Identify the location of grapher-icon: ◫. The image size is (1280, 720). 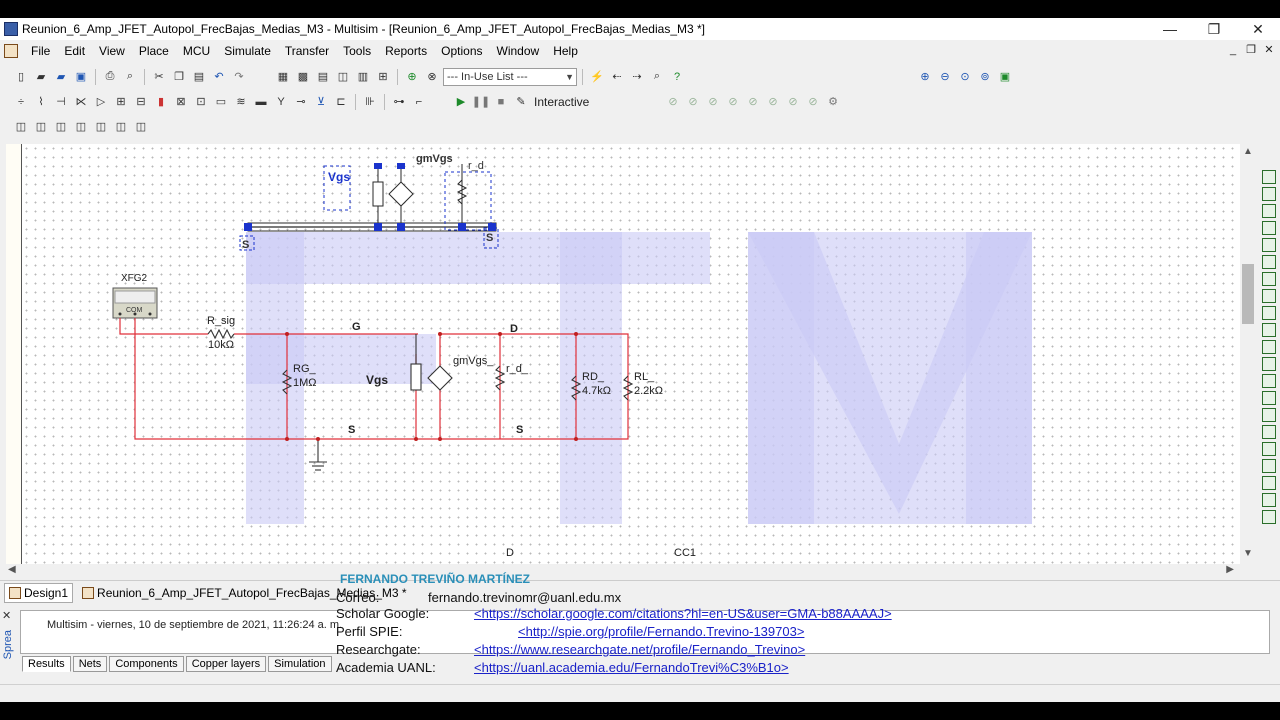
(343, 77).